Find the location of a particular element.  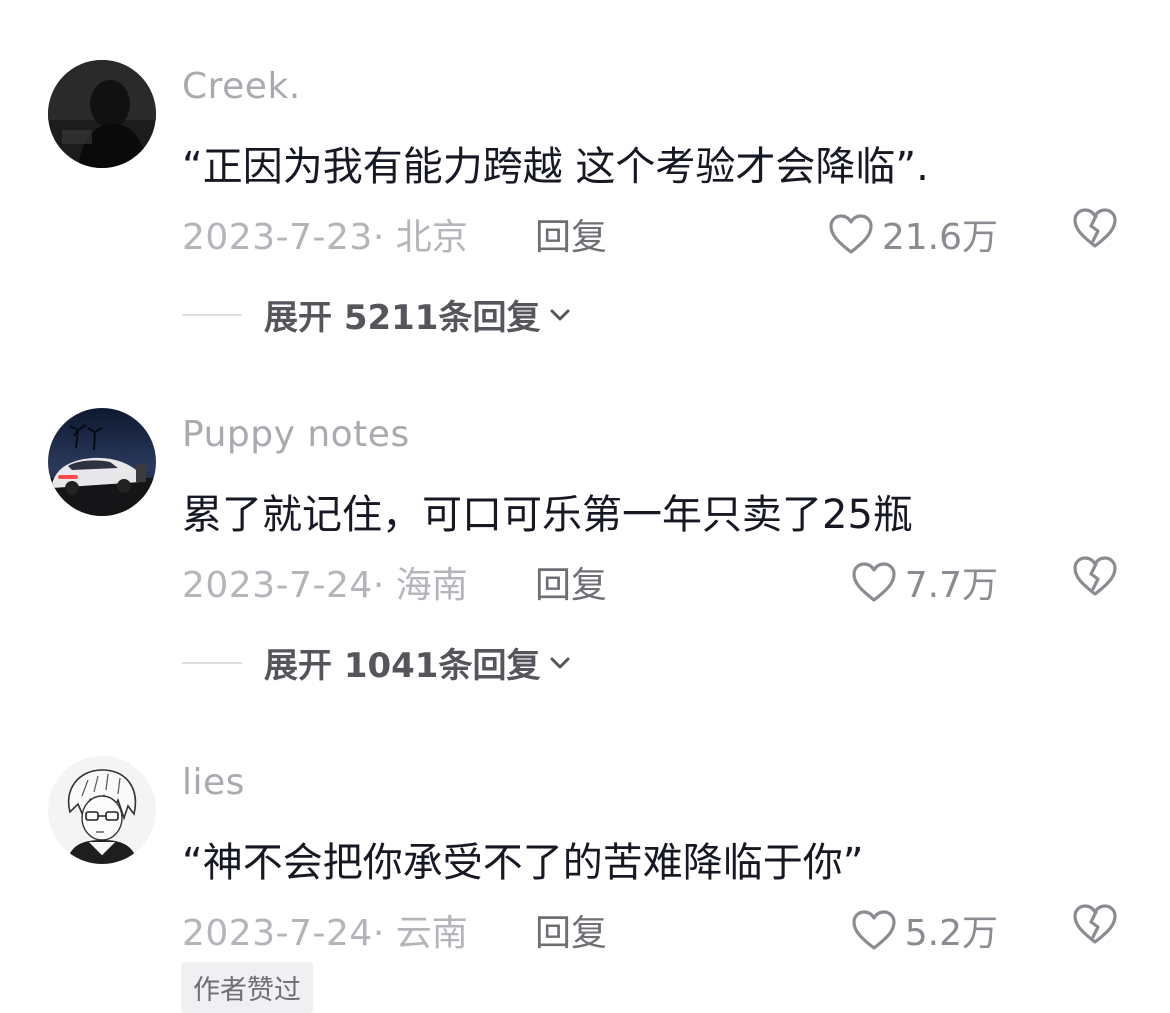

username: lies is located at coordinates (213, 782).